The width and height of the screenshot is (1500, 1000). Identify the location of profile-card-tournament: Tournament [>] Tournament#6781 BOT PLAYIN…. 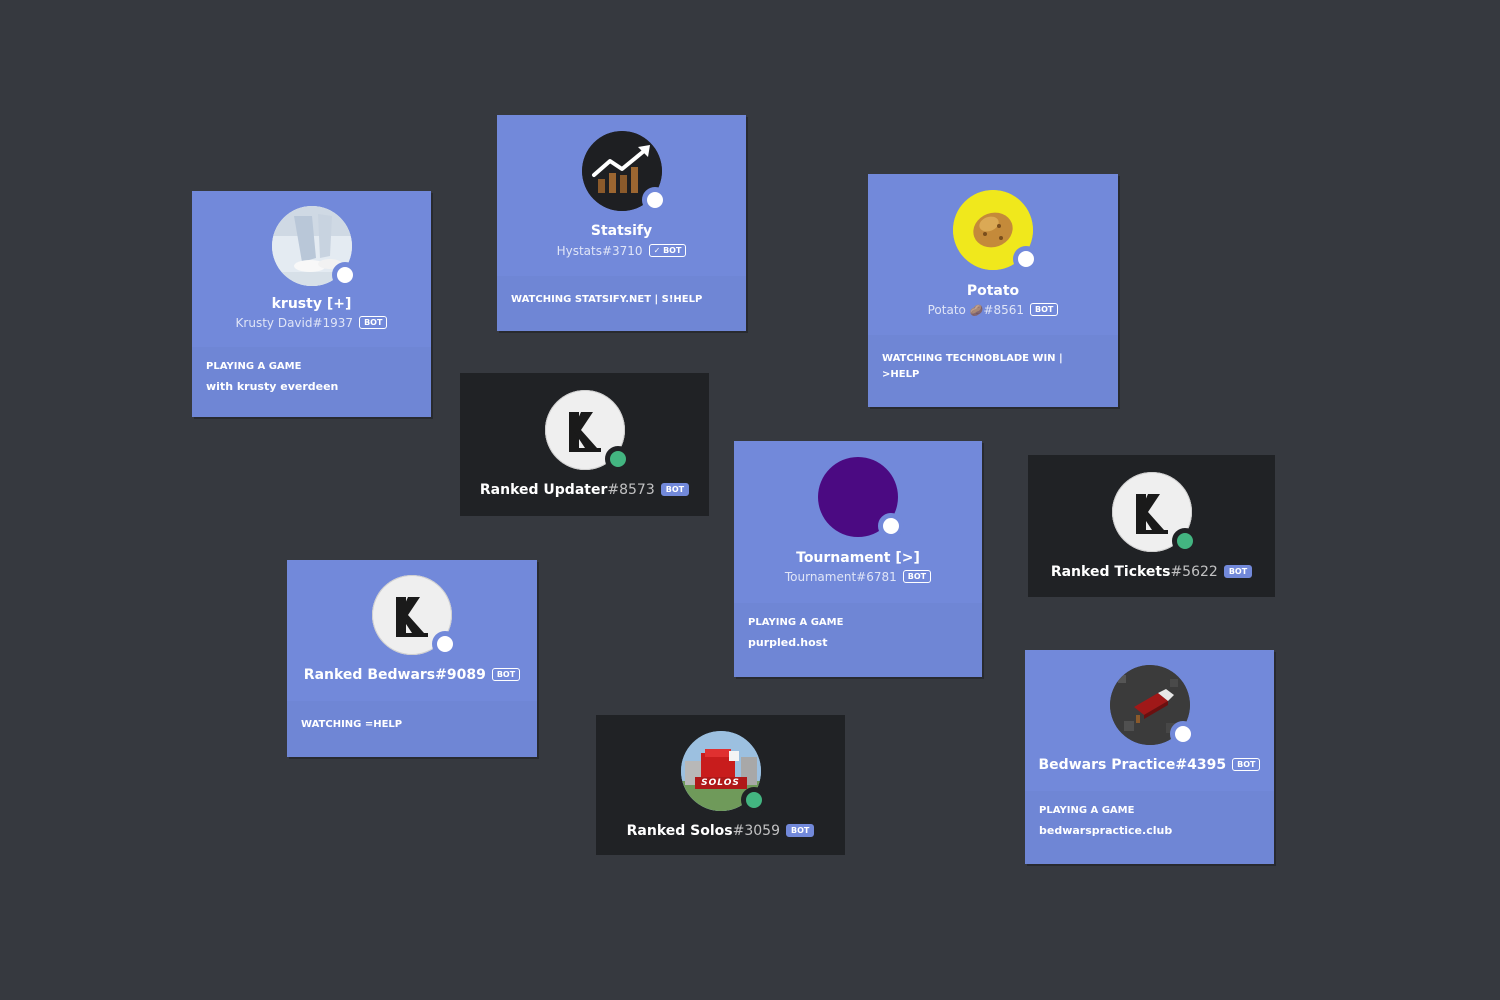
(858, 559).